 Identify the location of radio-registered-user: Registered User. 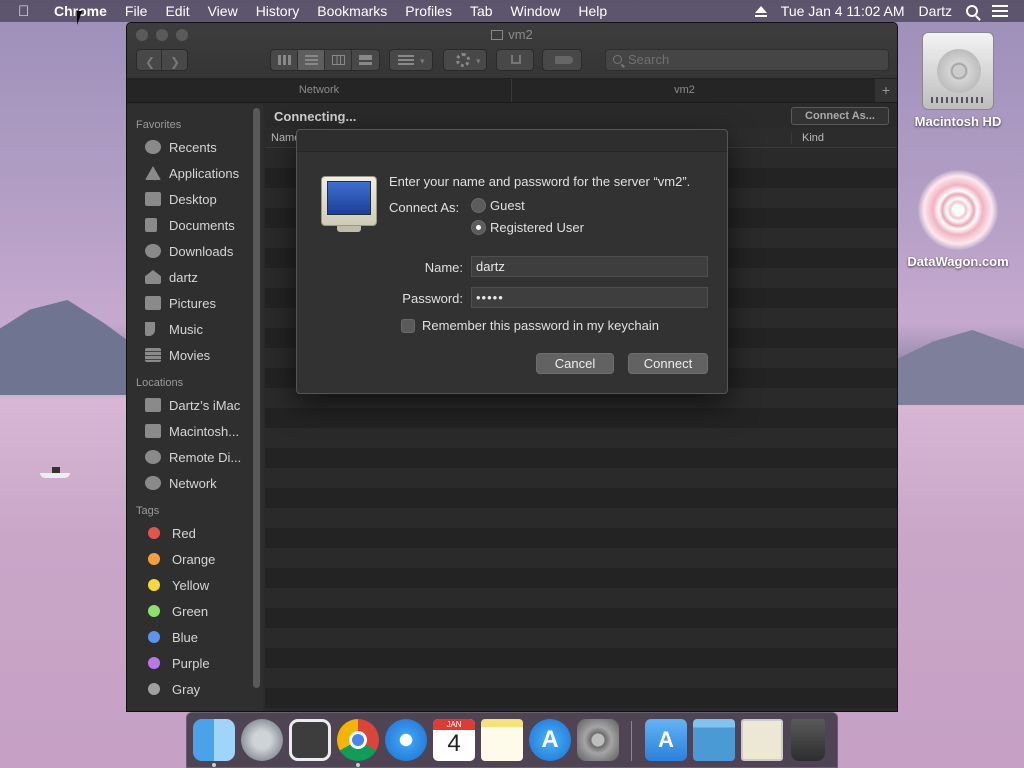
(527, 227).